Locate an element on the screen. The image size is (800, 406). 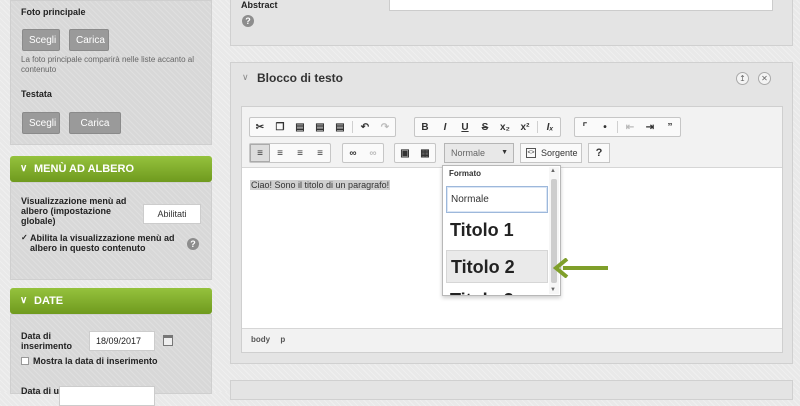
format-option-titolo-3: Titolo 3 is located at coordinates (497, 289).